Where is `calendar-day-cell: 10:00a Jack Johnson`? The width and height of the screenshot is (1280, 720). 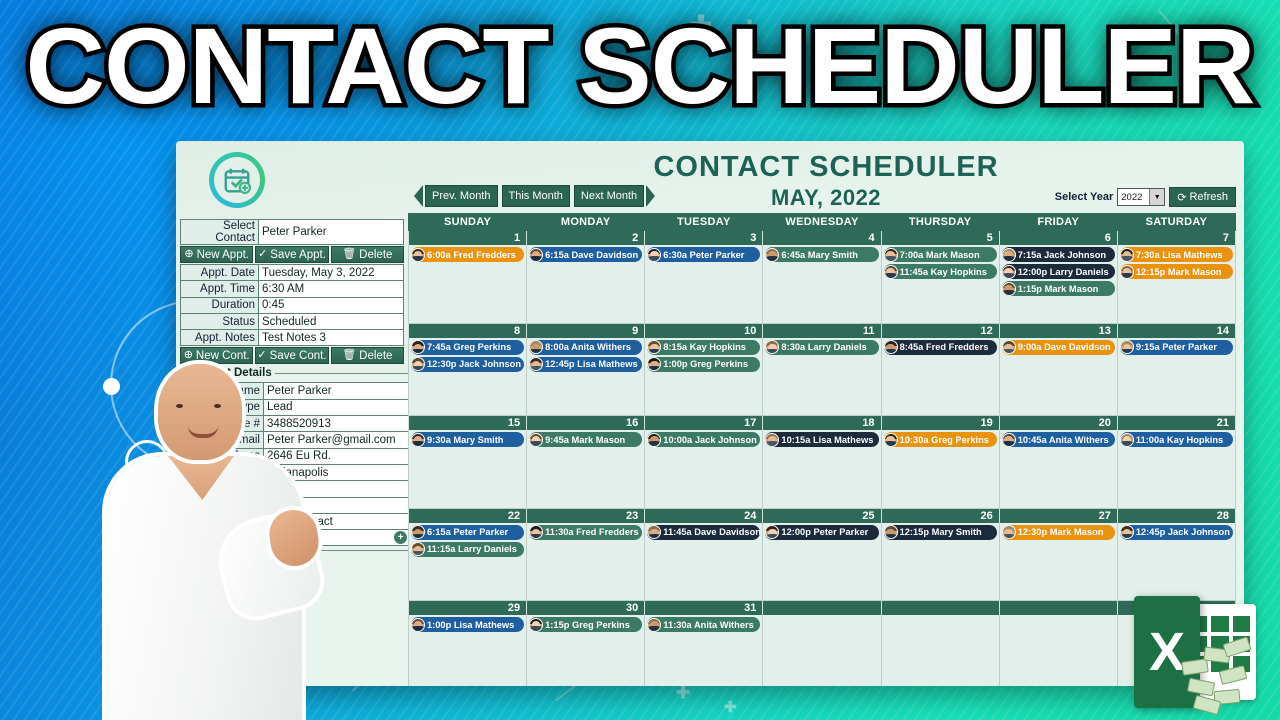 calendar-day-cell: 10:00a Jack Johnson is located at coordinates (704, 469).